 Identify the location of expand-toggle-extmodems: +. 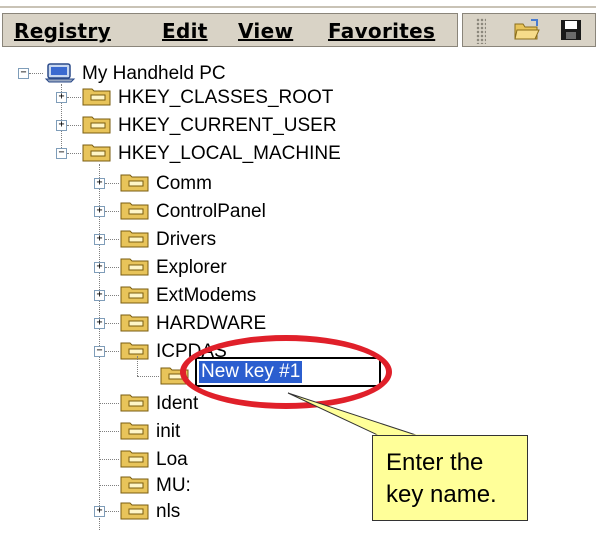
(99, 295).